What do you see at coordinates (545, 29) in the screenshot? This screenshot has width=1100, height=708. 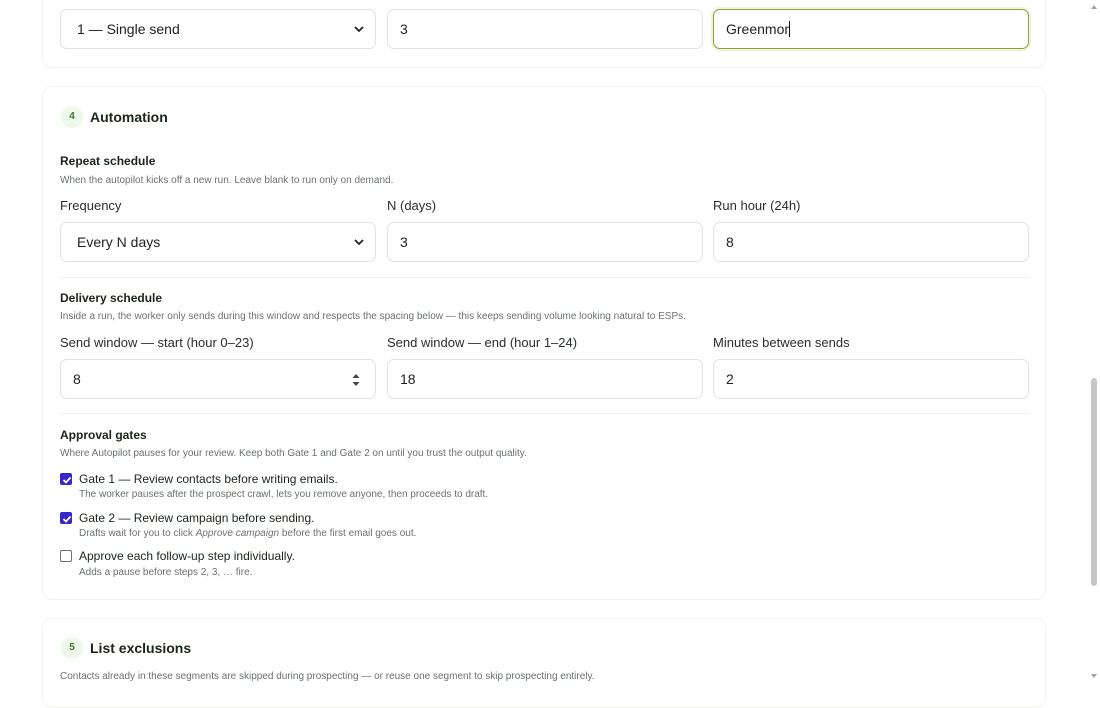 I see `count-input: 3` at bounding box center [545, 29].